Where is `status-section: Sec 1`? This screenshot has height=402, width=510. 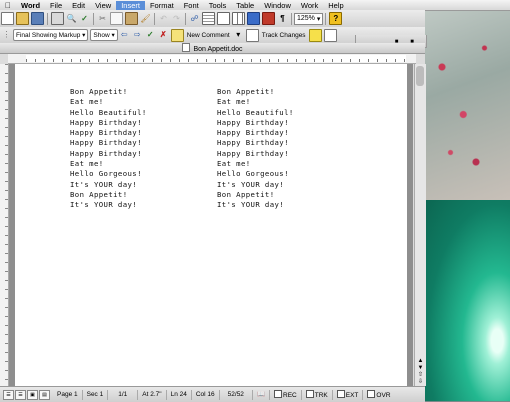
status-section: Sec 1 is located at coordinates (96, 394).